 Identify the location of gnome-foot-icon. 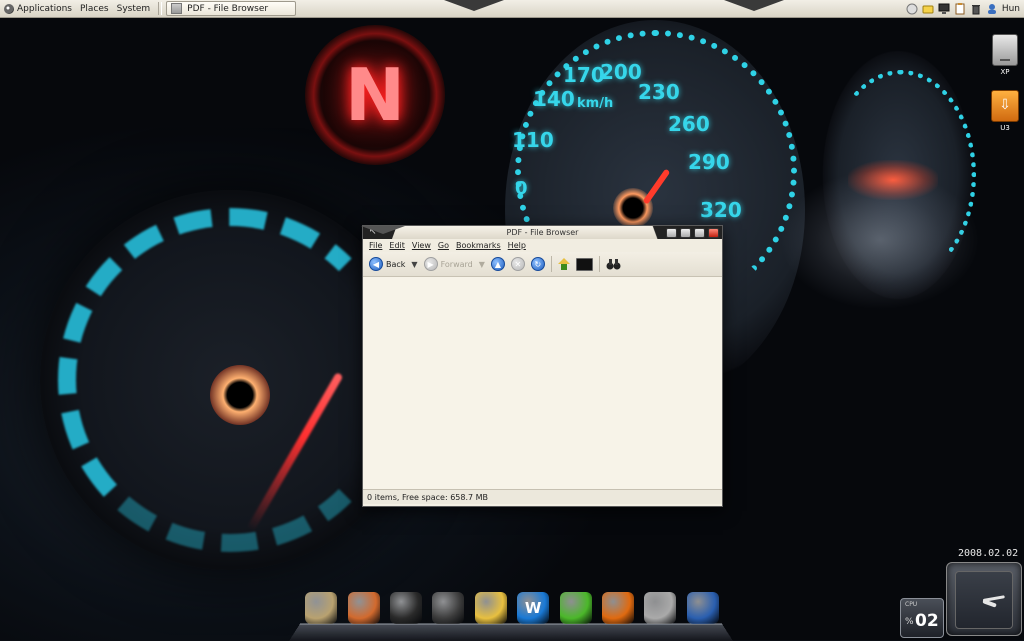
(9, 8).